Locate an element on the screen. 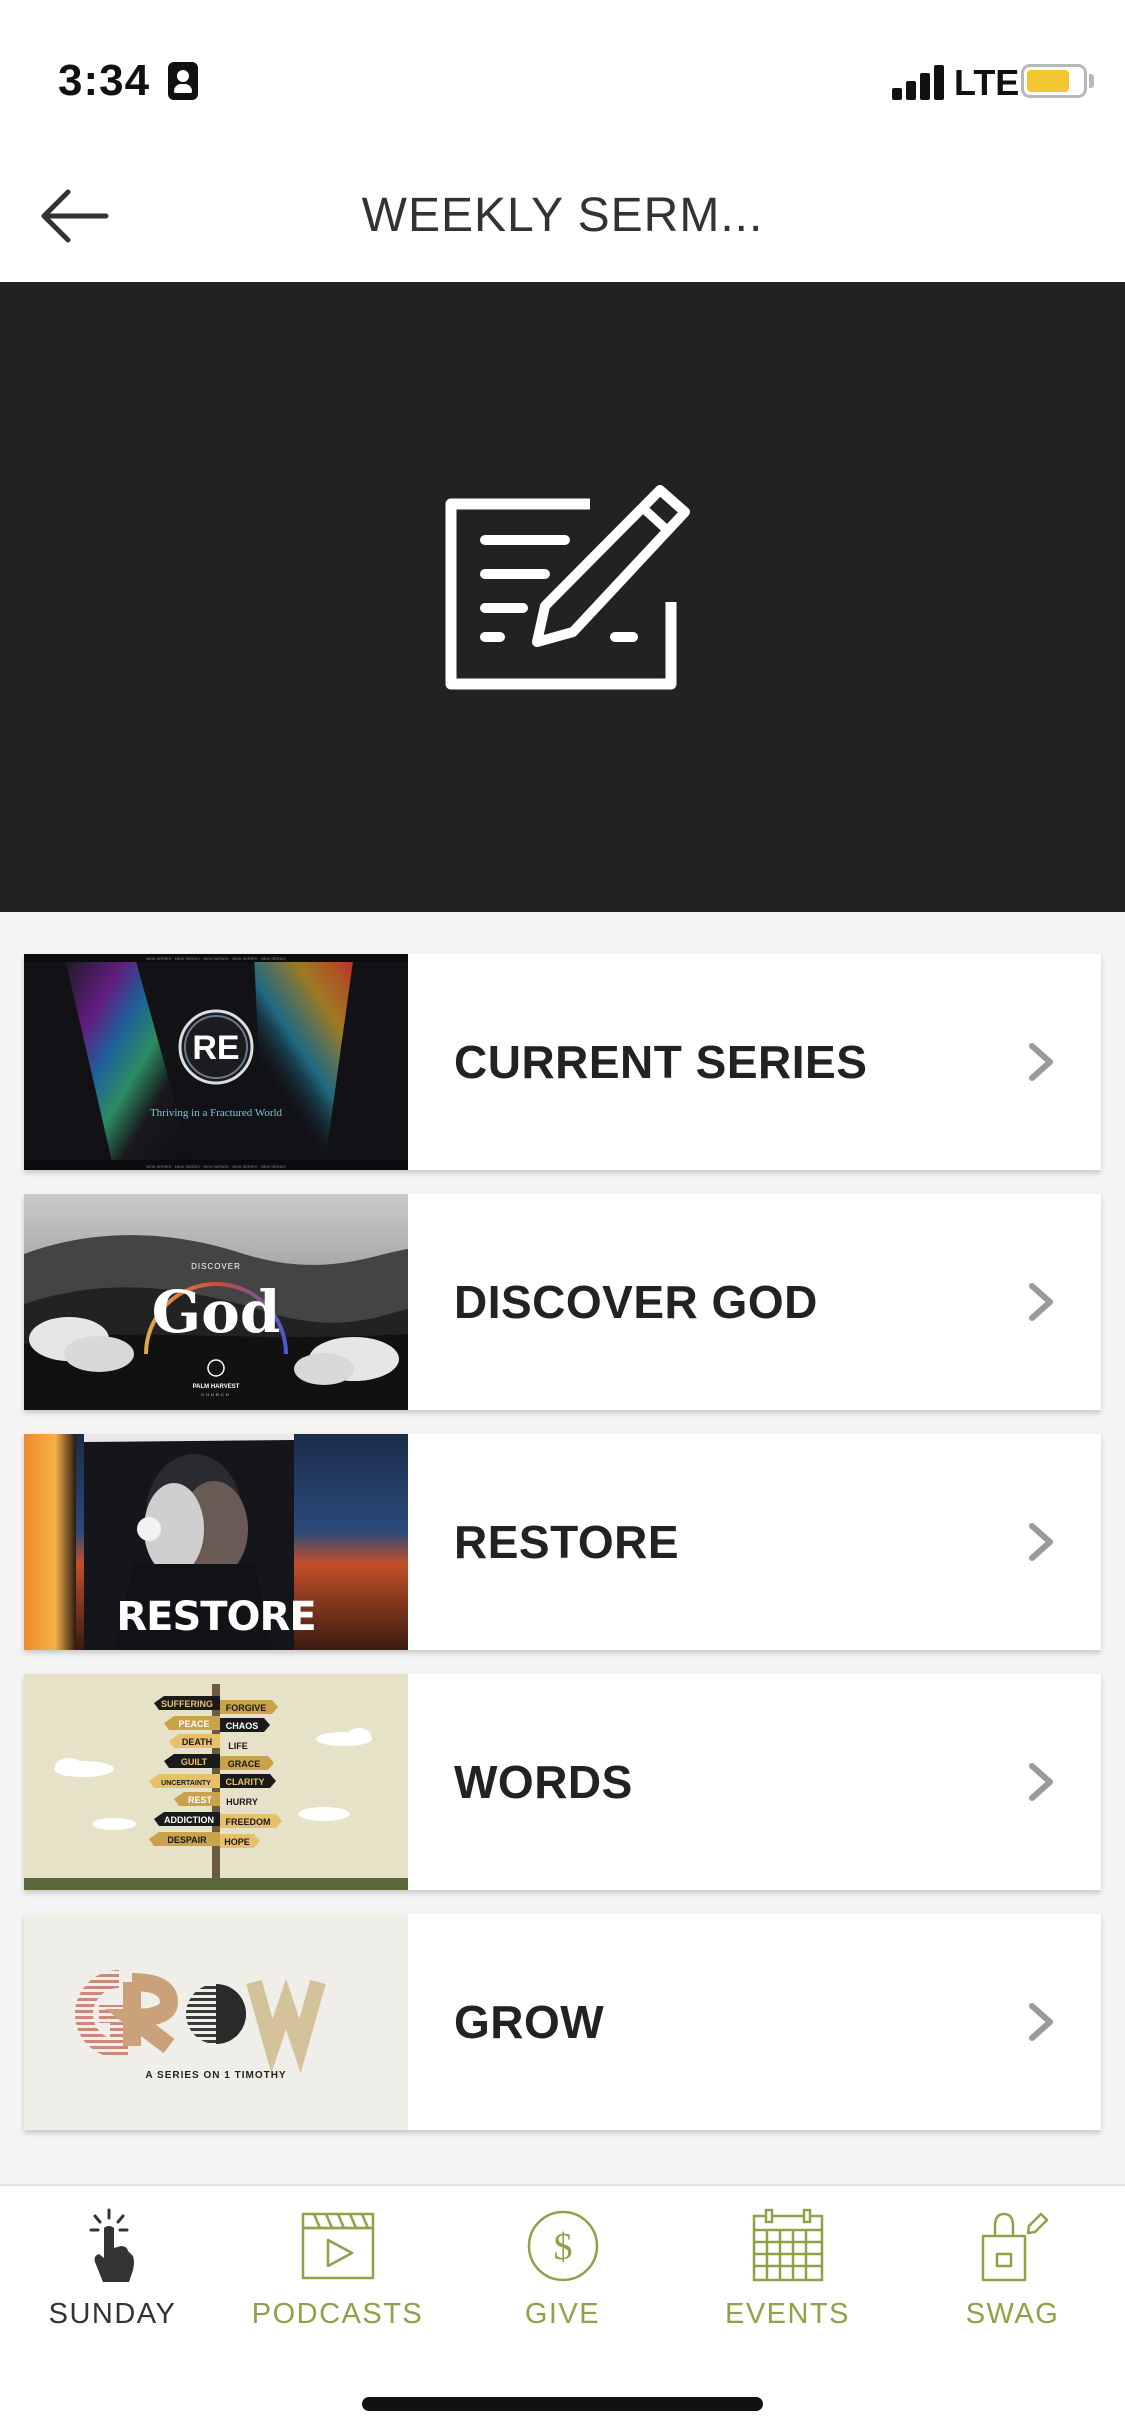 Image resolution: width=1125 pixels, height=2436 pixels. svg-text: CHAOS is located at coordinates (242, 1726).